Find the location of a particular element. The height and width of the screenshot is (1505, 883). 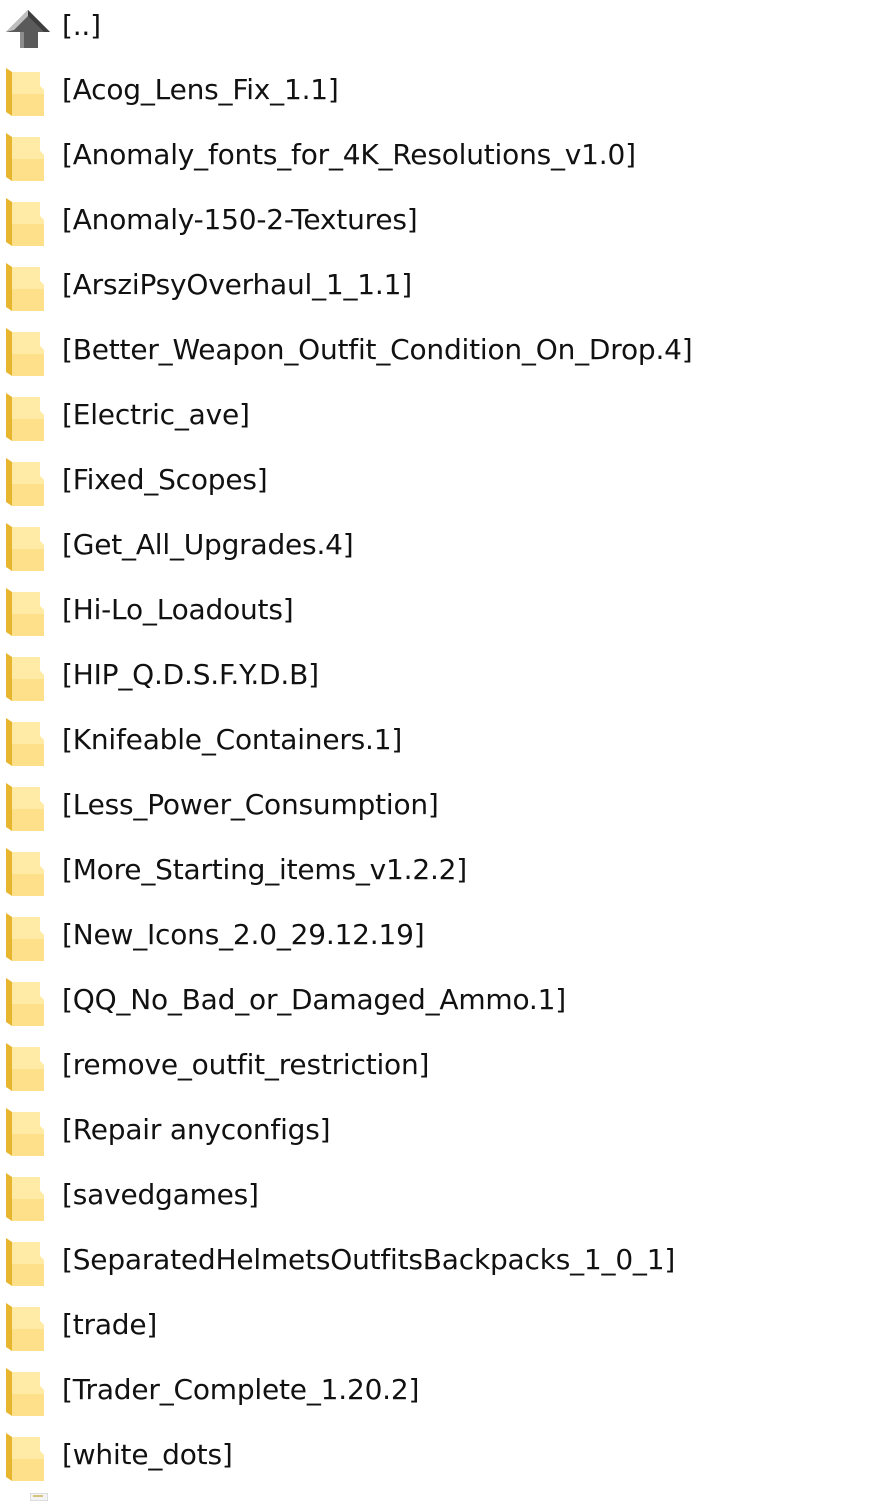

folder-row: [SeparatedHelmetsOutfitsBackpacks_1_0_1] is located at coordinates (441, 1260).